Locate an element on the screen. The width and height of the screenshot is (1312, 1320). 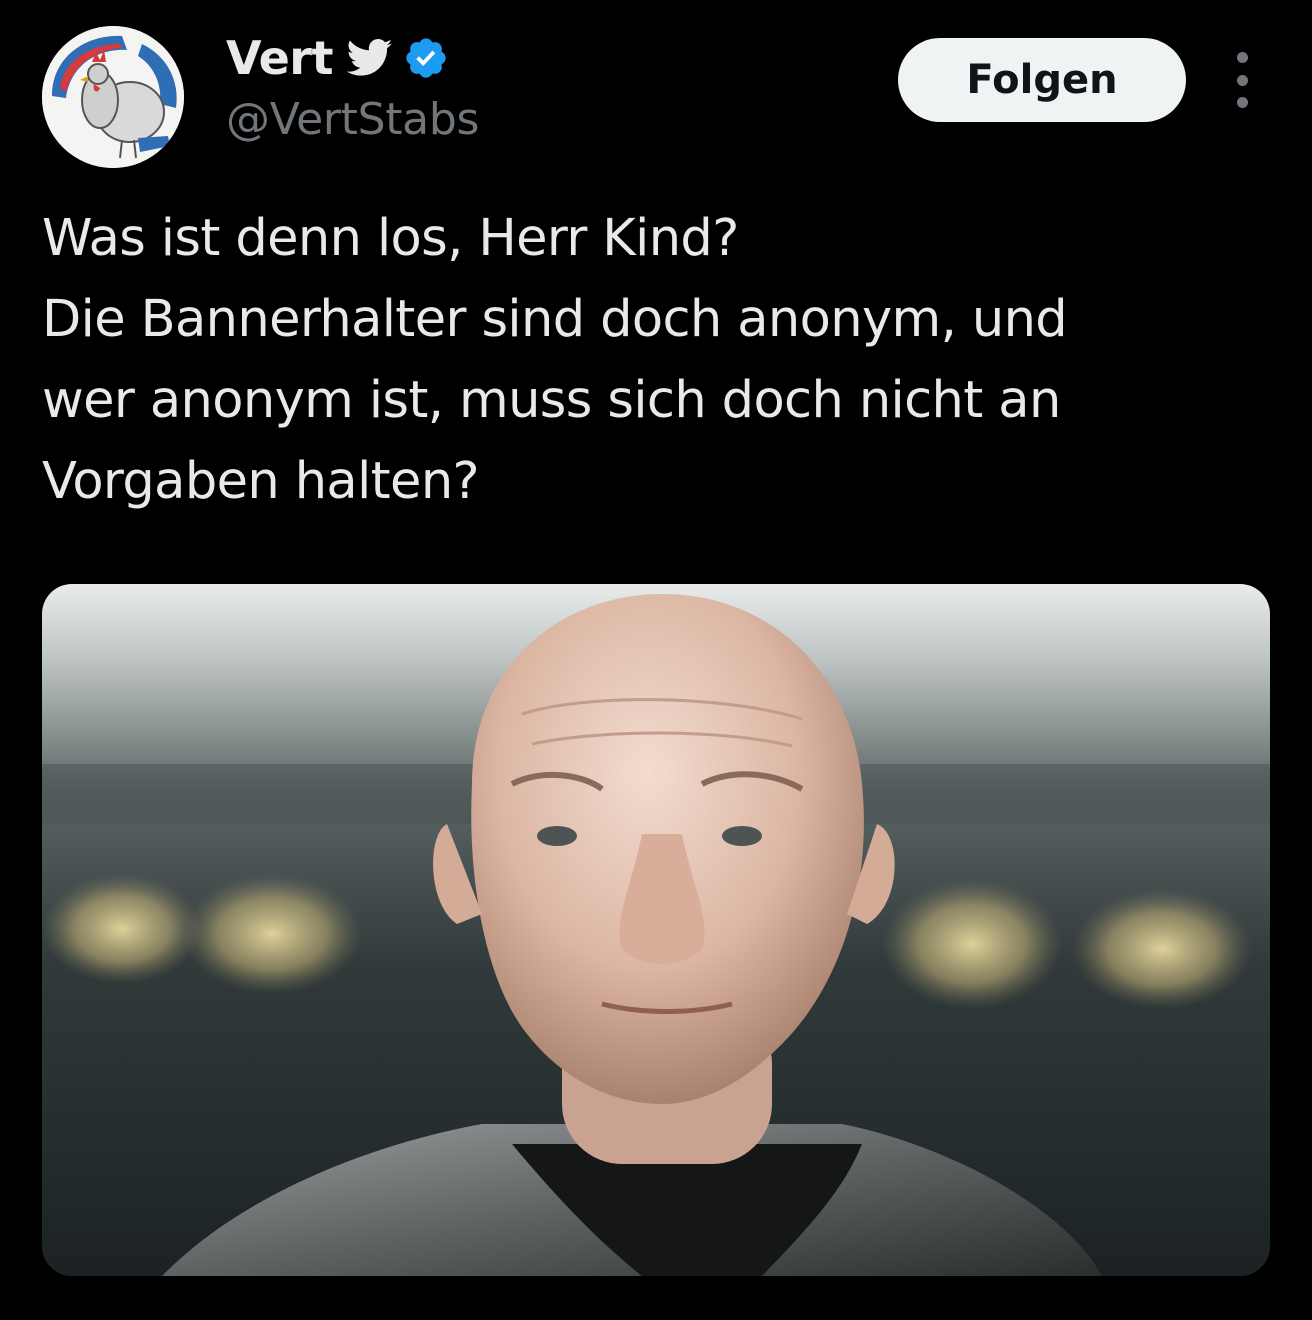
author-info: Vert @VertStabs is located at coordinates (352, 86).